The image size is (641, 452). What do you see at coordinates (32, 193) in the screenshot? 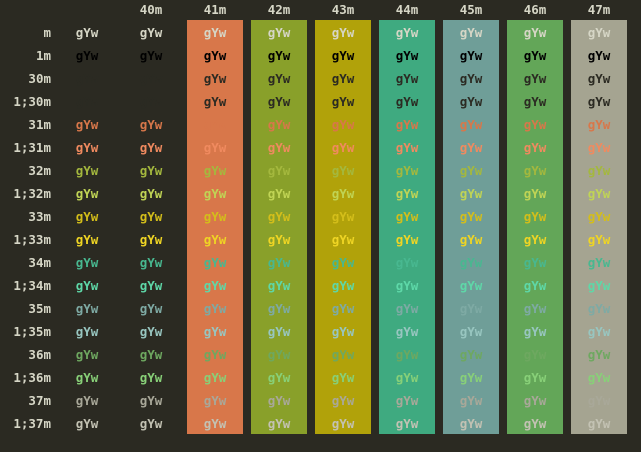
I see `row-label-1-32m: 1;32m` at bounding box center [32, 193].